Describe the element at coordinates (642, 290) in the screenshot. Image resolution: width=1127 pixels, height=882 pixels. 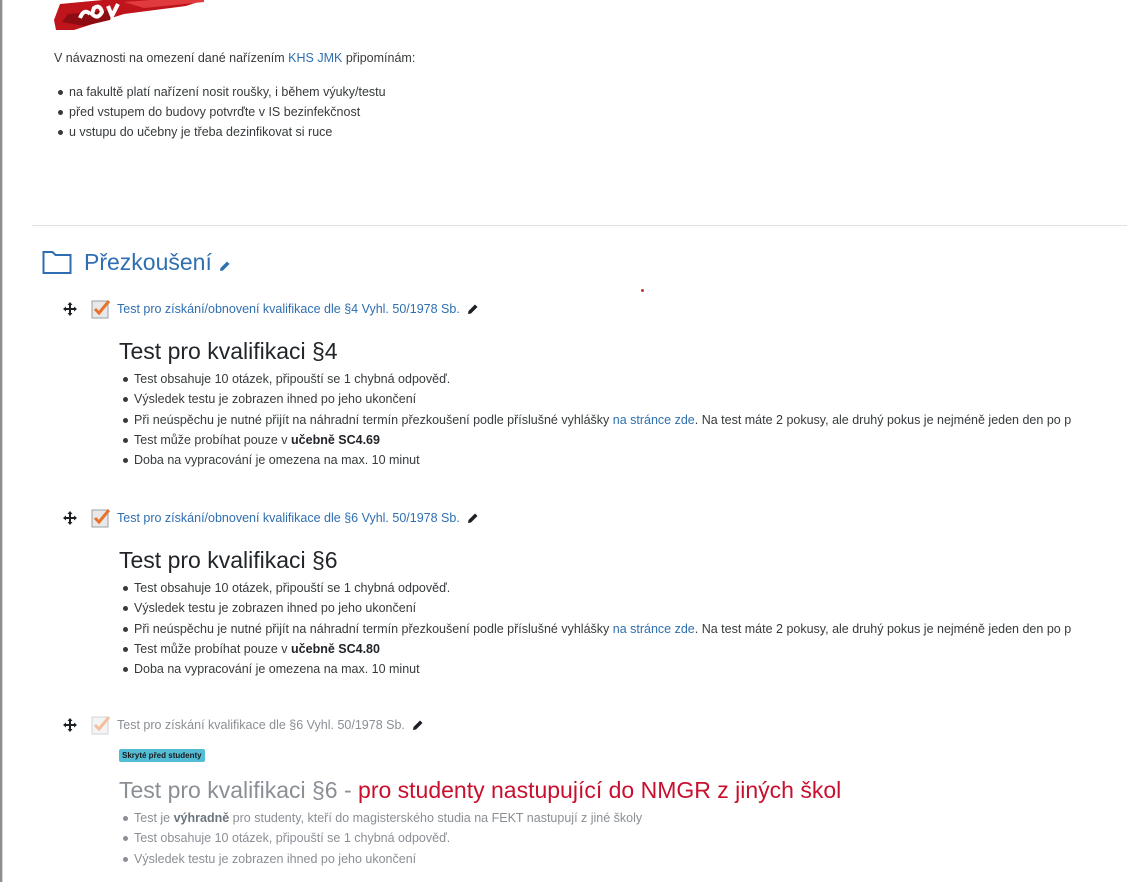
I see `cursor-dot` at that location.